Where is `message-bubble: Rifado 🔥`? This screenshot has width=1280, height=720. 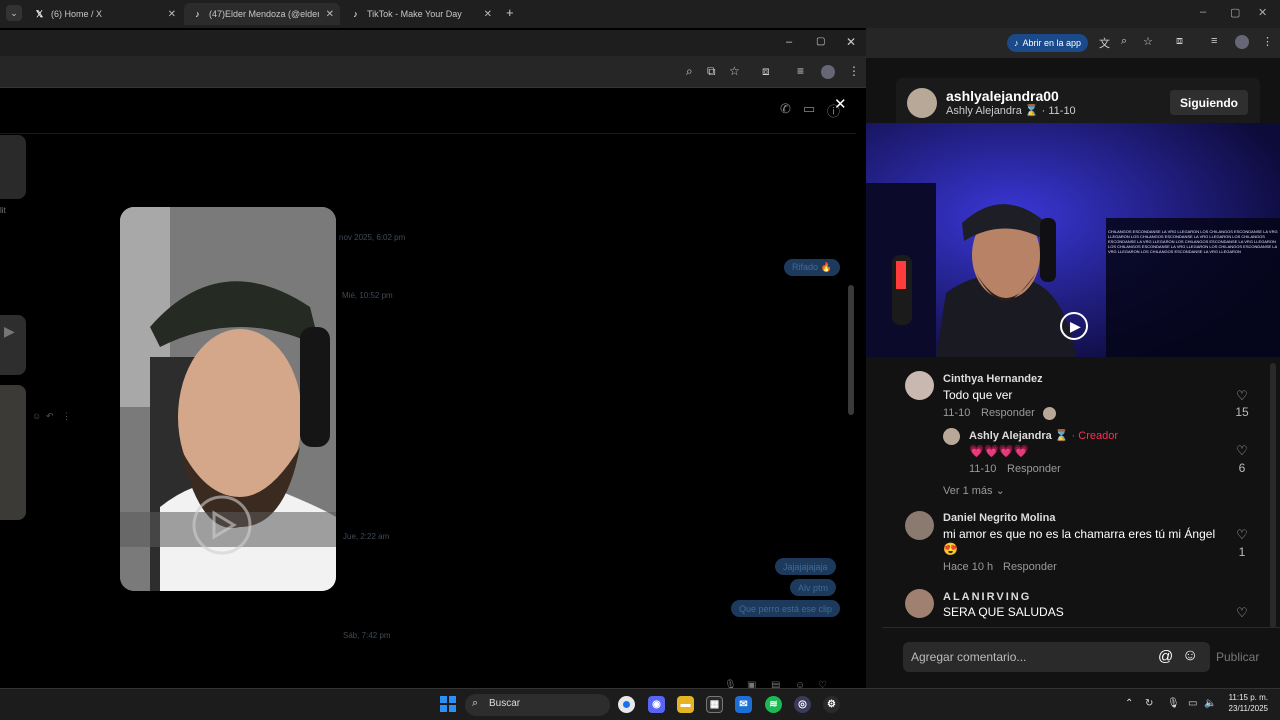
message-bubble: Rifado 🔥 is located at coordinates (812, 267).